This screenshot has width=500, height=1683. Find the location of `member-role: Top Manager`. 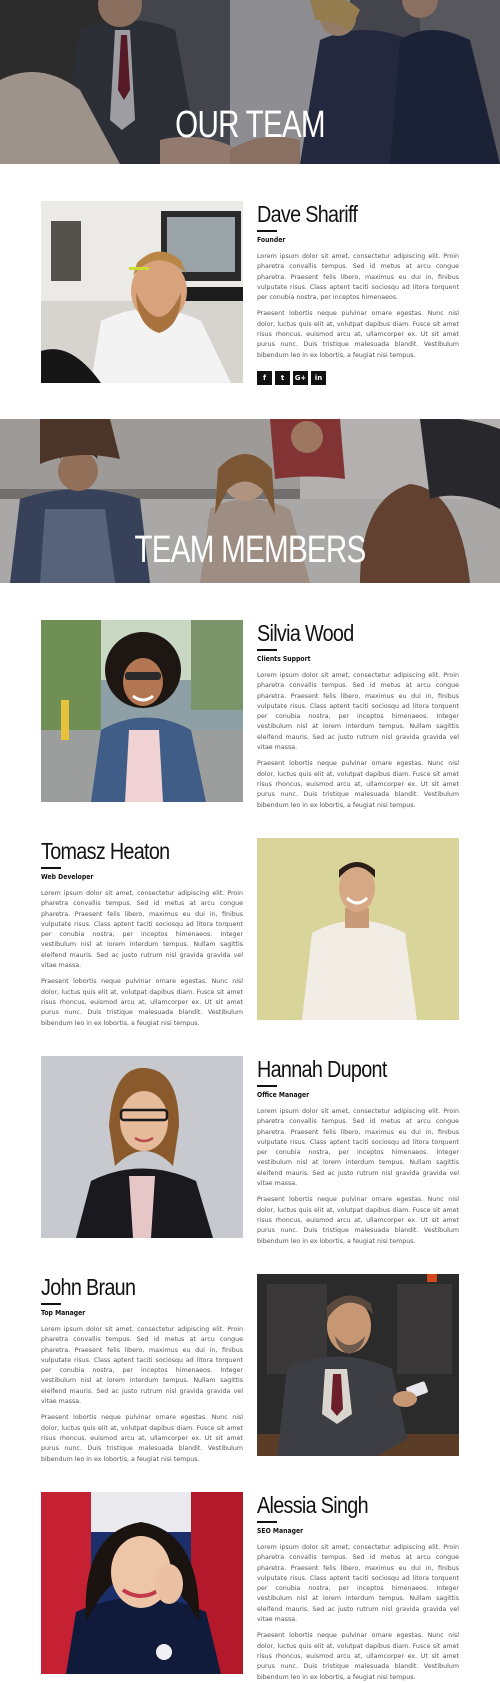

member-role: Top Manager is located at coordinates (63, 1313).